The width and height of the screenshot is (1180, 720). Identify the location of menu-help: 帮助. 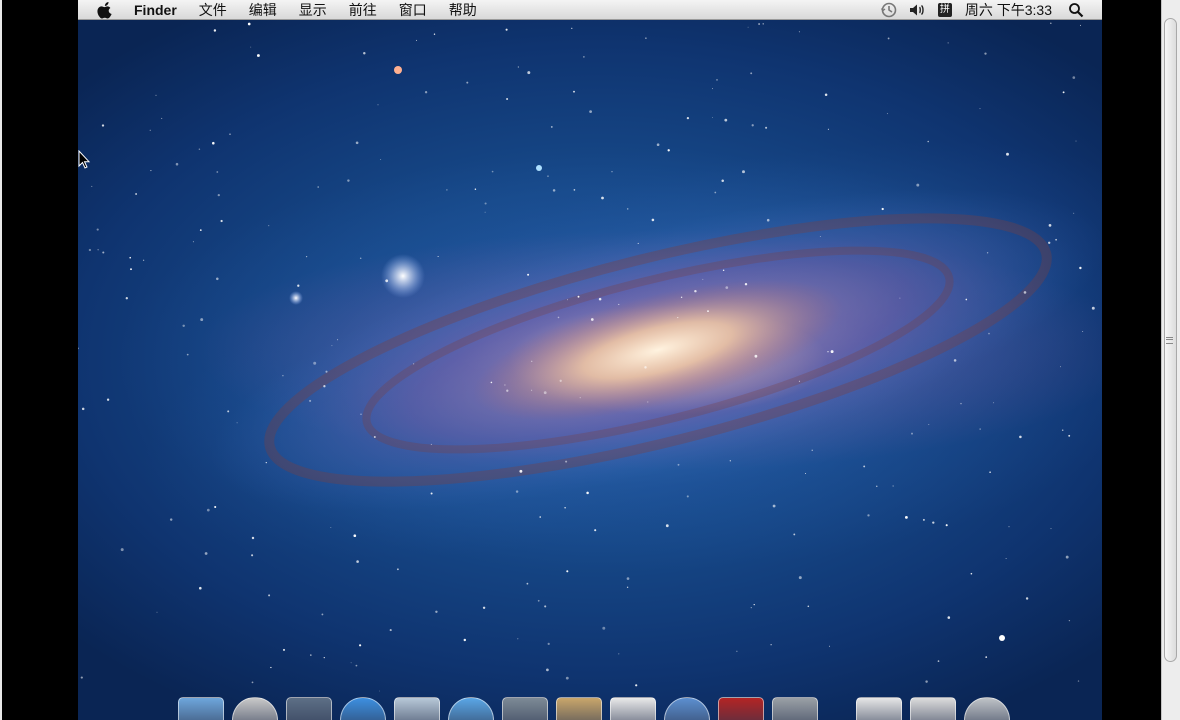
(463, 10).